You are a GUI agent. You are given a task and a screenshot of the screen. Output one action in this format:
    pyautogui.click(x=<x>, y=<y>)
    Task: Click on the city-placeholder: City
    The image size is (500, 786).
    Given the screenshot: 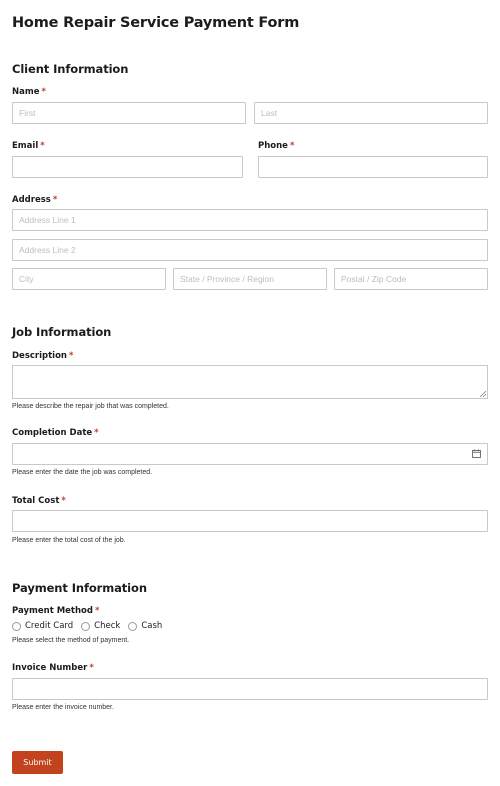 What is the action you would take?
    pyautogui.click(x=26, y=279)
    